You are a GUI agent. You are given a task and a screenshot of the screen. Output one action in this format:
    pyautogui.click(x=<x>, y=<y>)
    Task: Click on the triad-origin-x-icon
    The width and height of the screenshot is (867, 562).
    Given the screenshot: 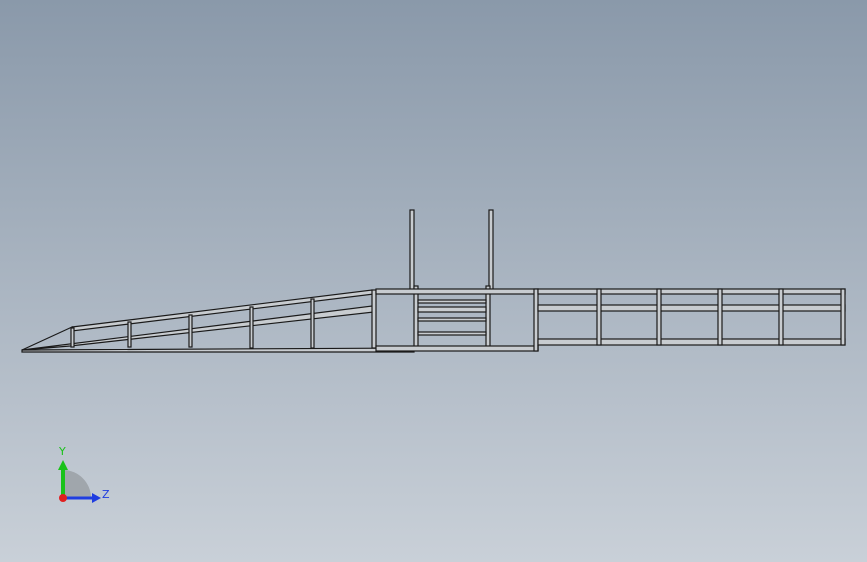 What is the action you would take?
    pyautogui.click(x=63, y=498)
    